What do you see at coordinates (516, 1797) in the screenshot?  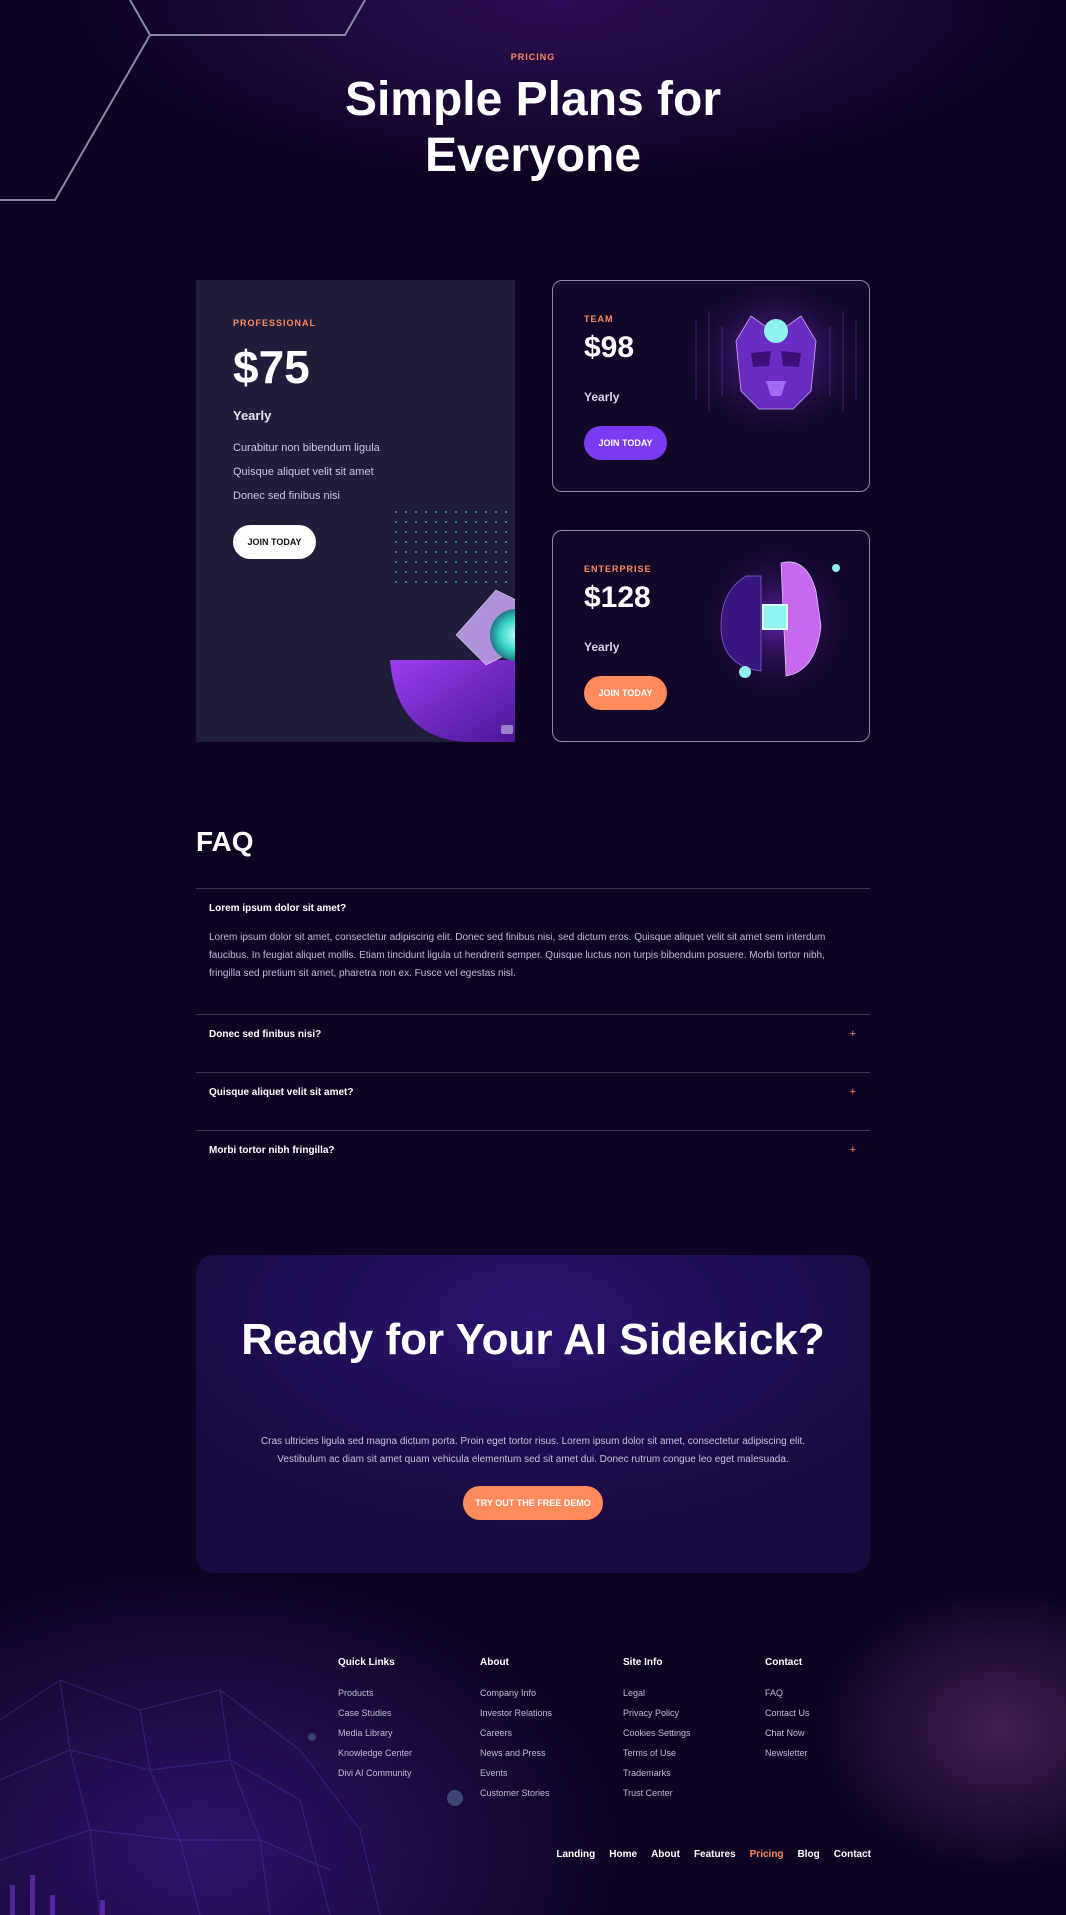 I see `footer-link: Customer Stories` at bounding box center [516, 1797].